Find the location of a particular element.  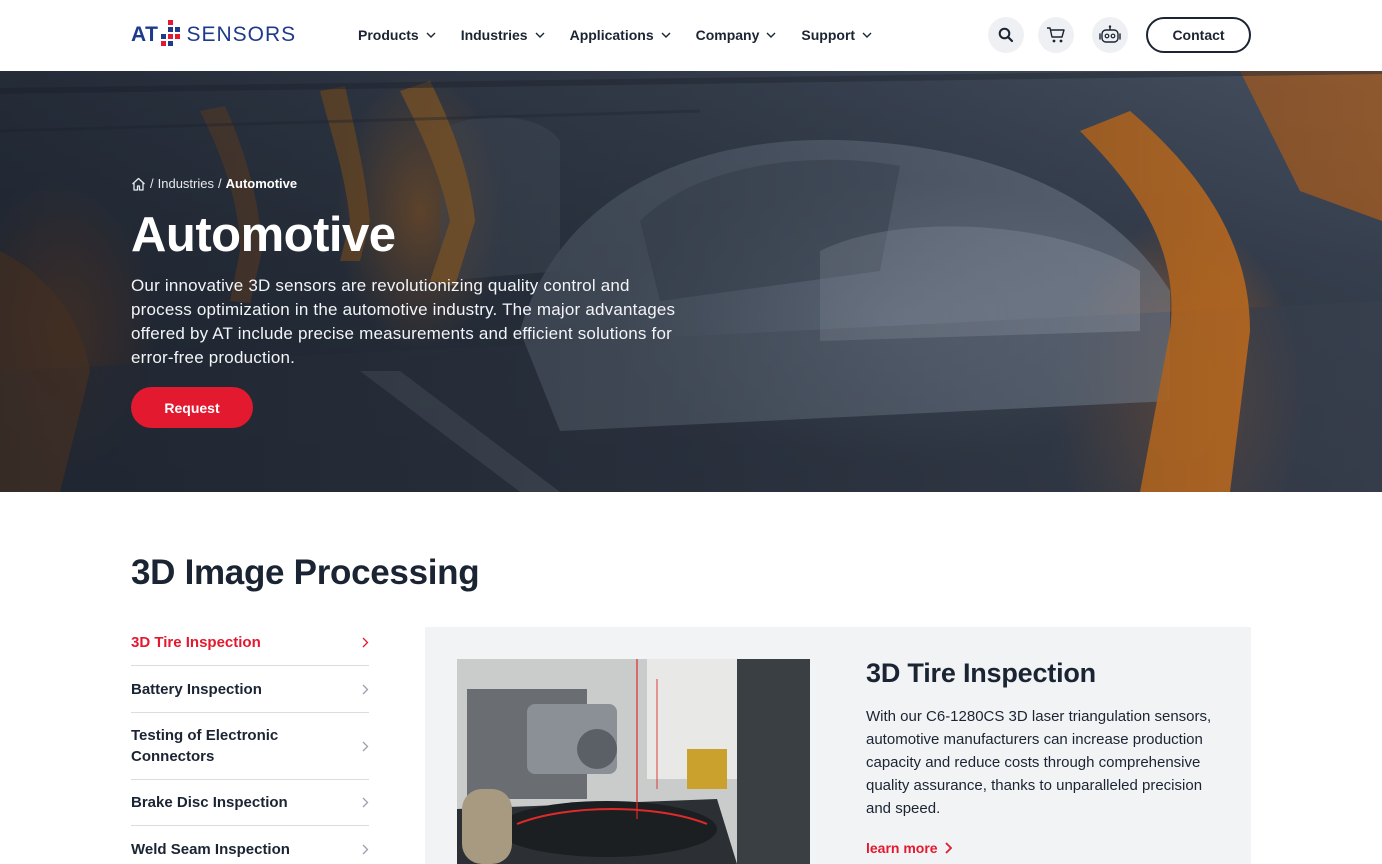

nav-label: Industries is located at coordinates (494, 35).